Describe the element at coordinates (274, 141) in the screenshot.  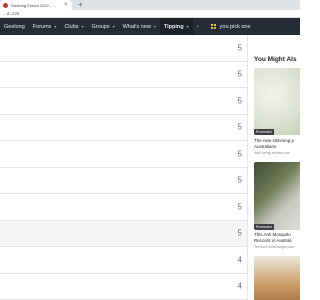
I see `ad-title-line1: The new slimming p` at that location.